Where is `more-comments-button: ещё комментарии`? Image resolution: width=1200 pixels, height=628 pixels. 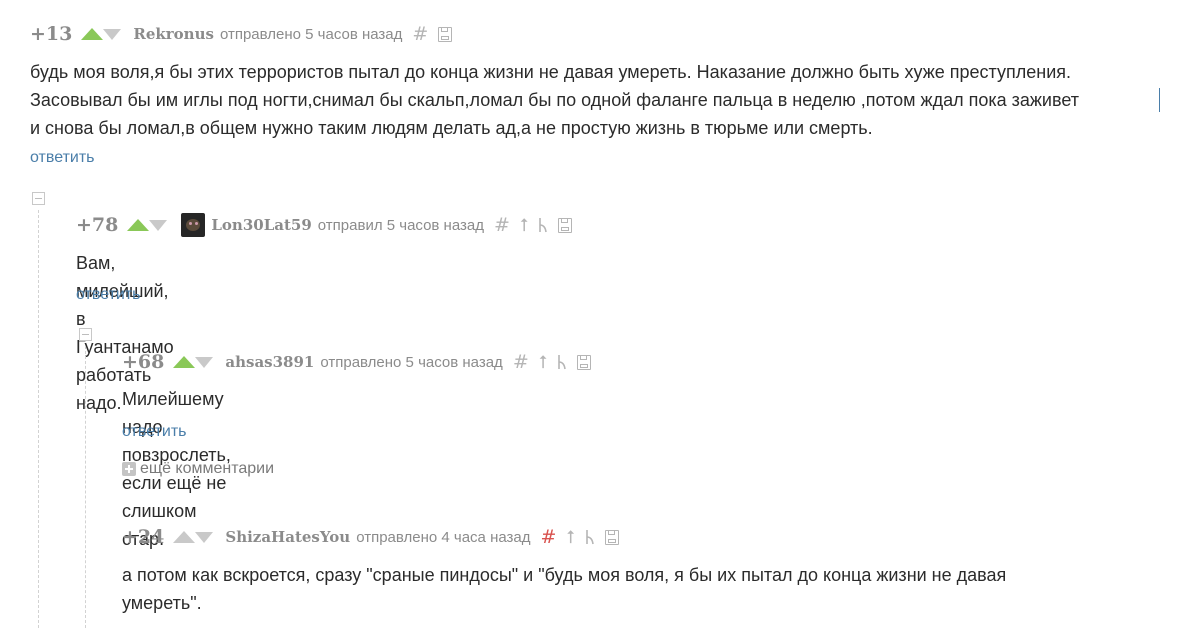
more-comments-button: ещё комментарии is located at coordinates (198, 469).